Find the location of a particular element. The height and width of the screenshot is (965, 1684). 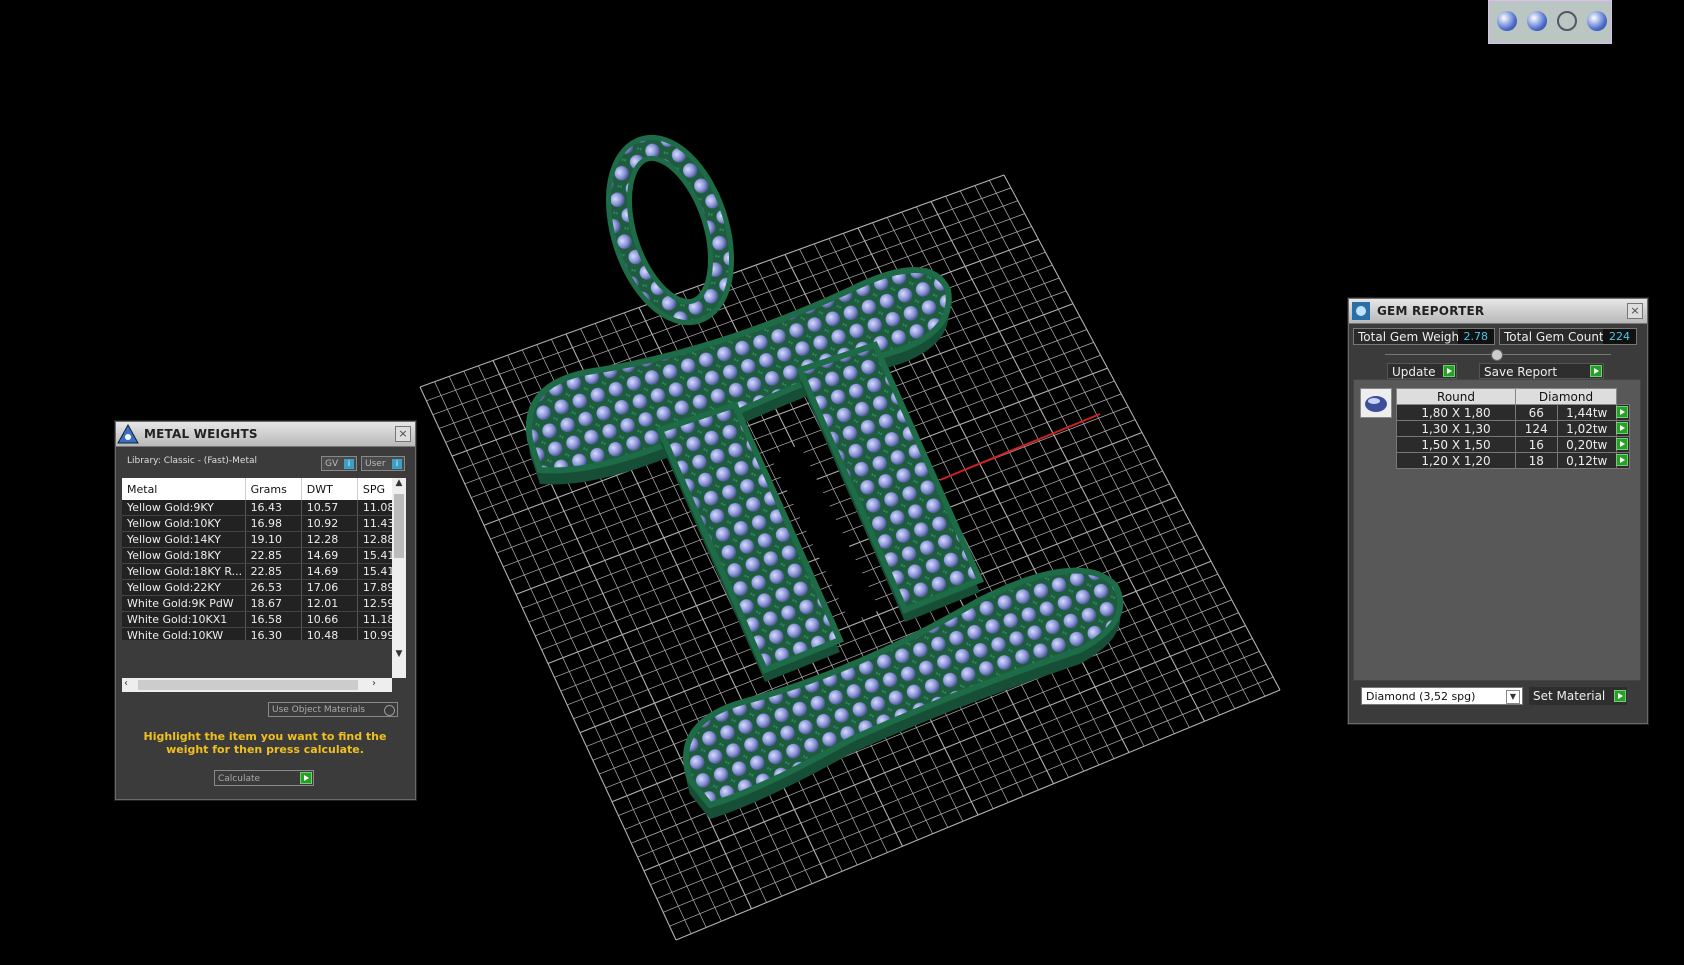

table-cell: 12.01 is located at coordinates (329, 603).